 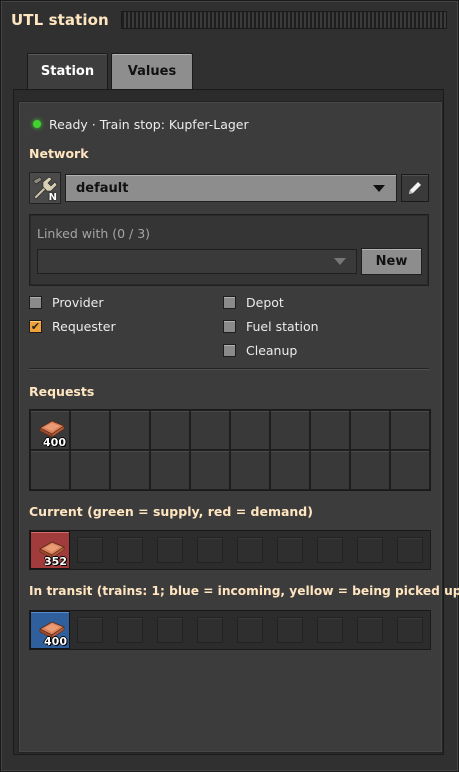 What do you see at coordinates (171, 511) in the screenshot?
I see `current-heading: Current (green = supply, red = demand)` at bounding box center [171, 511].